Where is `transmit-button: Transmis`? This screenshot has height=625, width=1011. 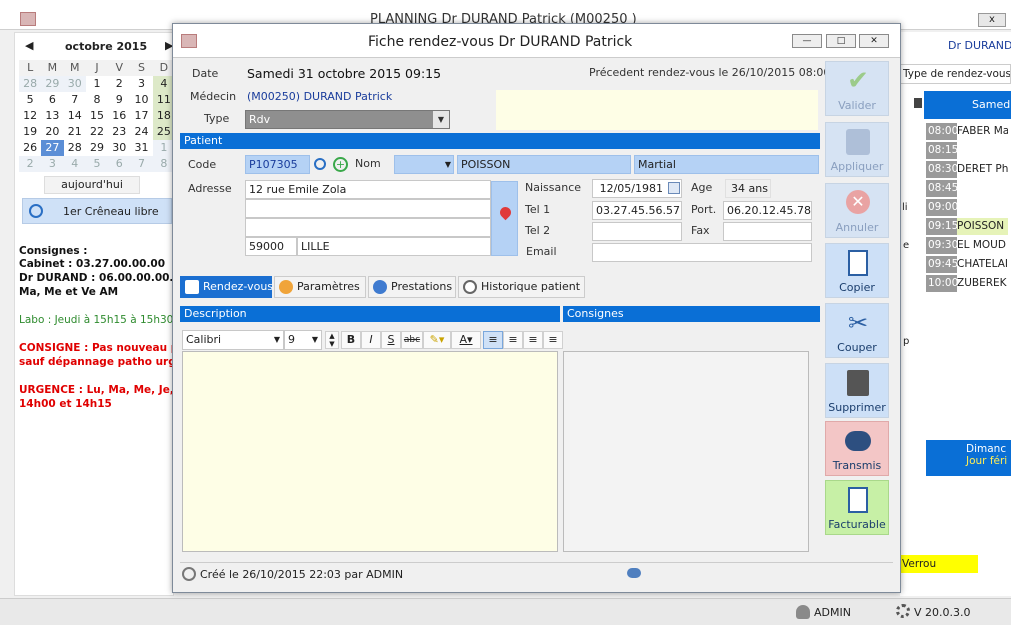
transmit-button: Transmis is located at coordinates (857, 448).